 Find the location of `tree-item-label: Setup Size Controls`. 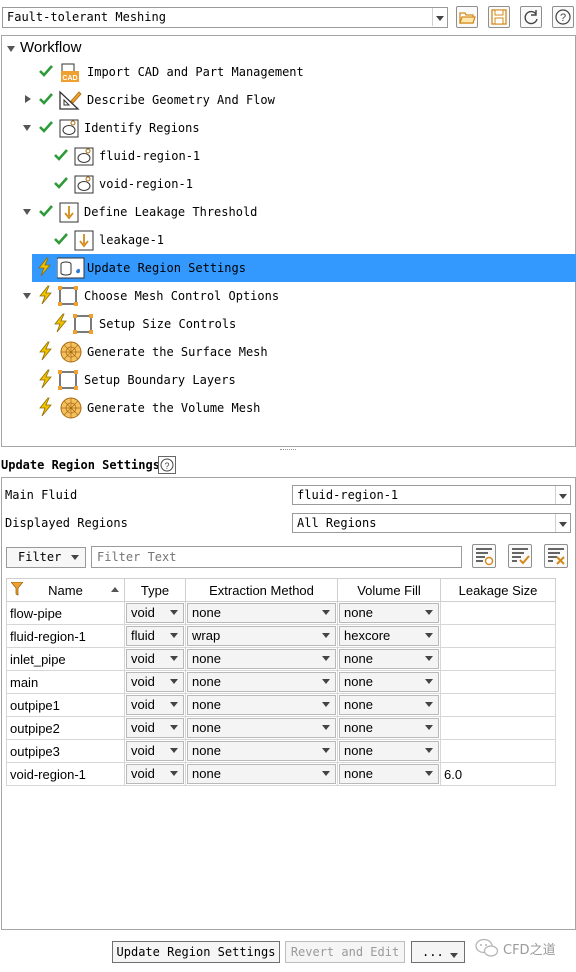

tree-item-label: Setup Size Controls is located at coordinates (168, 324).